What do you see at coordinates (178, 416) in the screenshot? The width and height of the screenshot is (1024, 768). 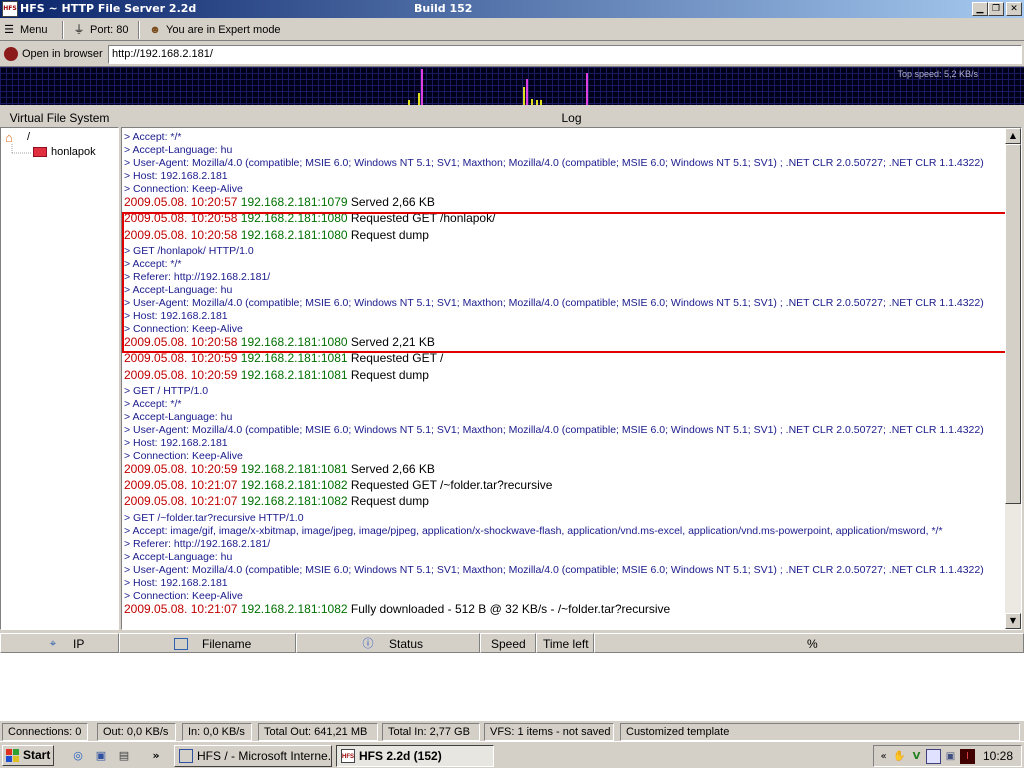 I see `log-dump-line: > Accept-Language: hu` at bounding box center [178, 416].